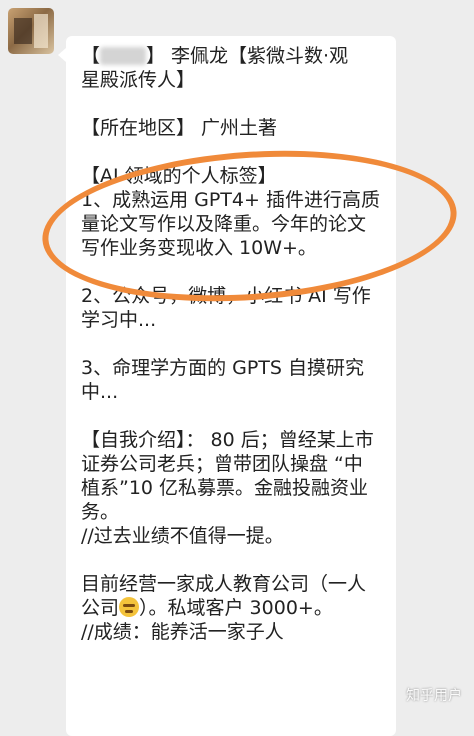  I want to click on message-line: 【所在地区】 广州土著, so click(238, 128).